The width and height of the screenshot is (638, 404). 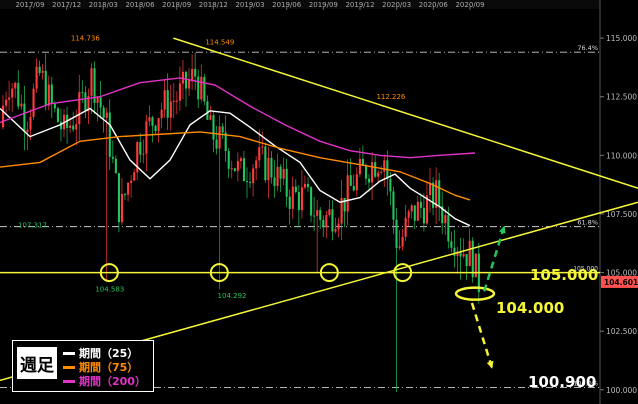 What do you see at coordinates (140, 5) in the screenshot?
I see `x-tick-label: 2018/06` at bounding box center [140, 5].